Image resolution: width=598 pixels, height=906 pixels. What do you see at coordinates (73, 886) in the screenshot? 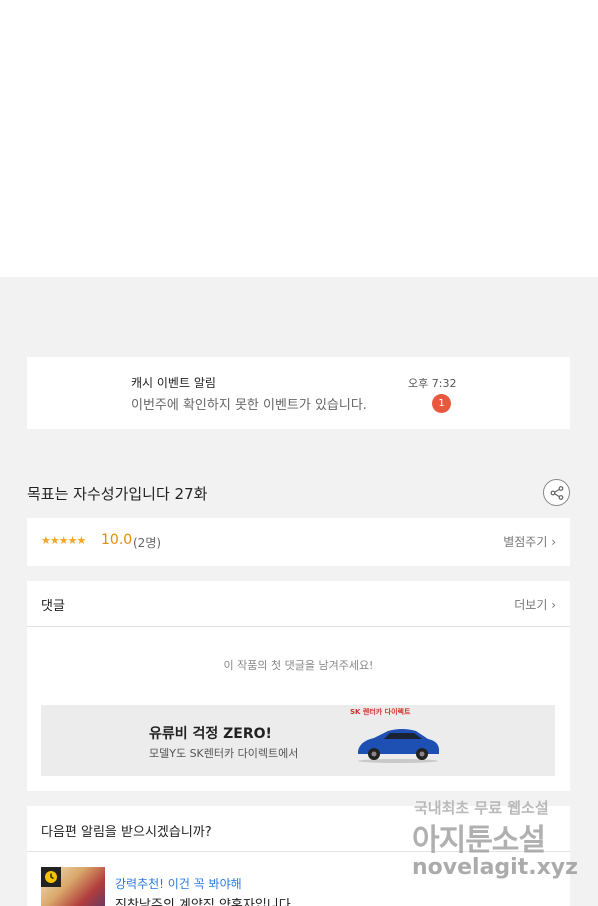
I see `recommend-thumbnail` at bounding box center [73, 886].